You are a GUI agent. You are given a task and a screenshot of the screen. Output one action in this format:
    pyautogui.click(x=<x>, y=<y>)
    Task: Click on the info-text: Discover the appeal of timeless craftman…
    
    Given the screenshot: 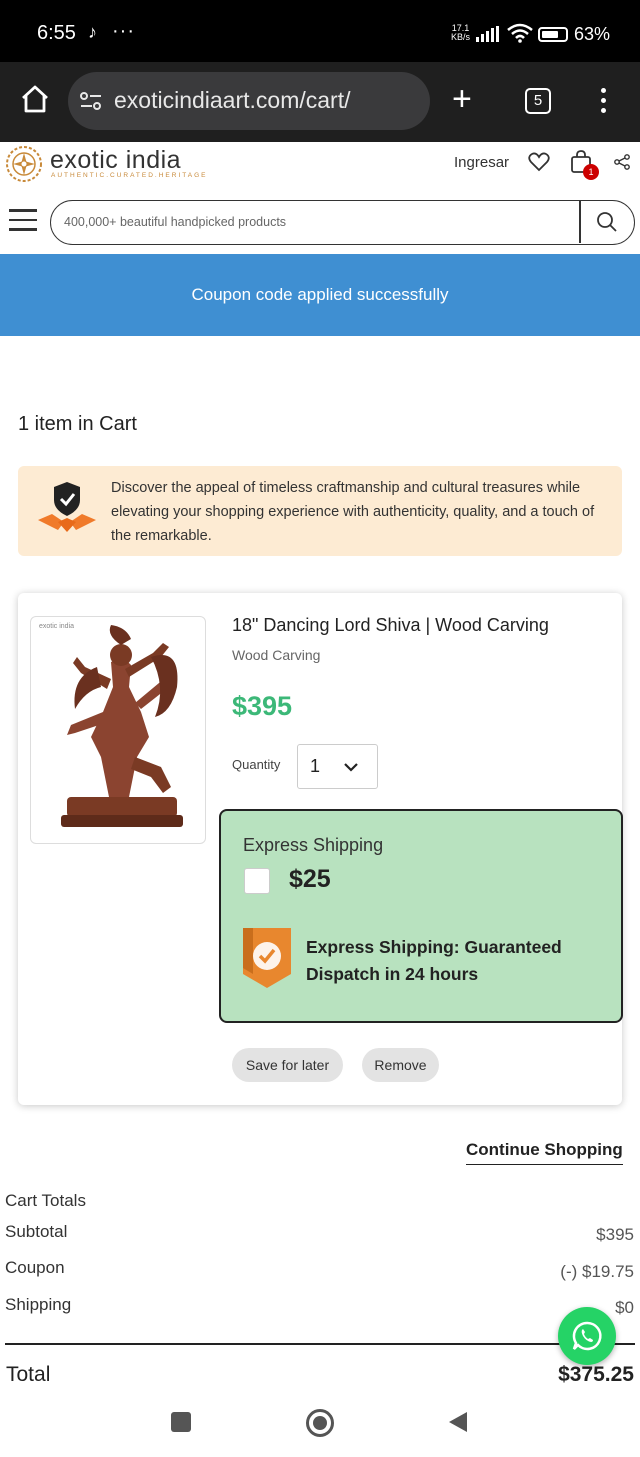 What is the action you would take?
    pyautogui.click(x=353, y=512)
    